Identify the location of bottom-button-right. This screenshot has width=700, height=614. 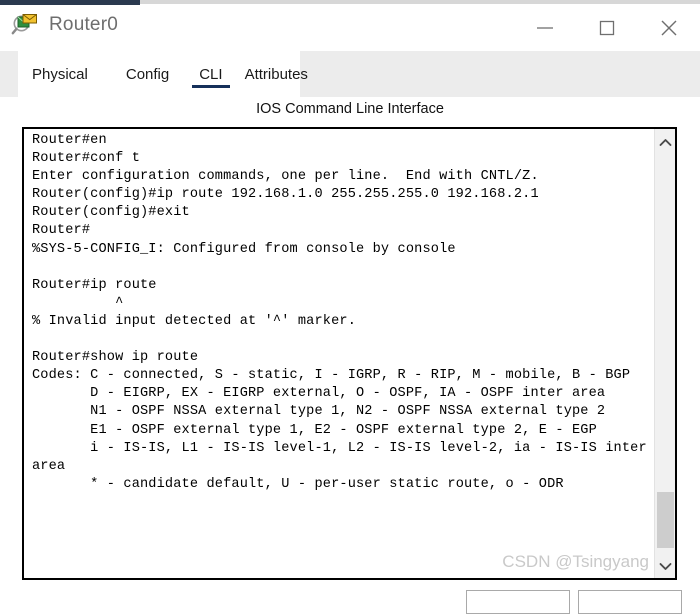
(630, 602).